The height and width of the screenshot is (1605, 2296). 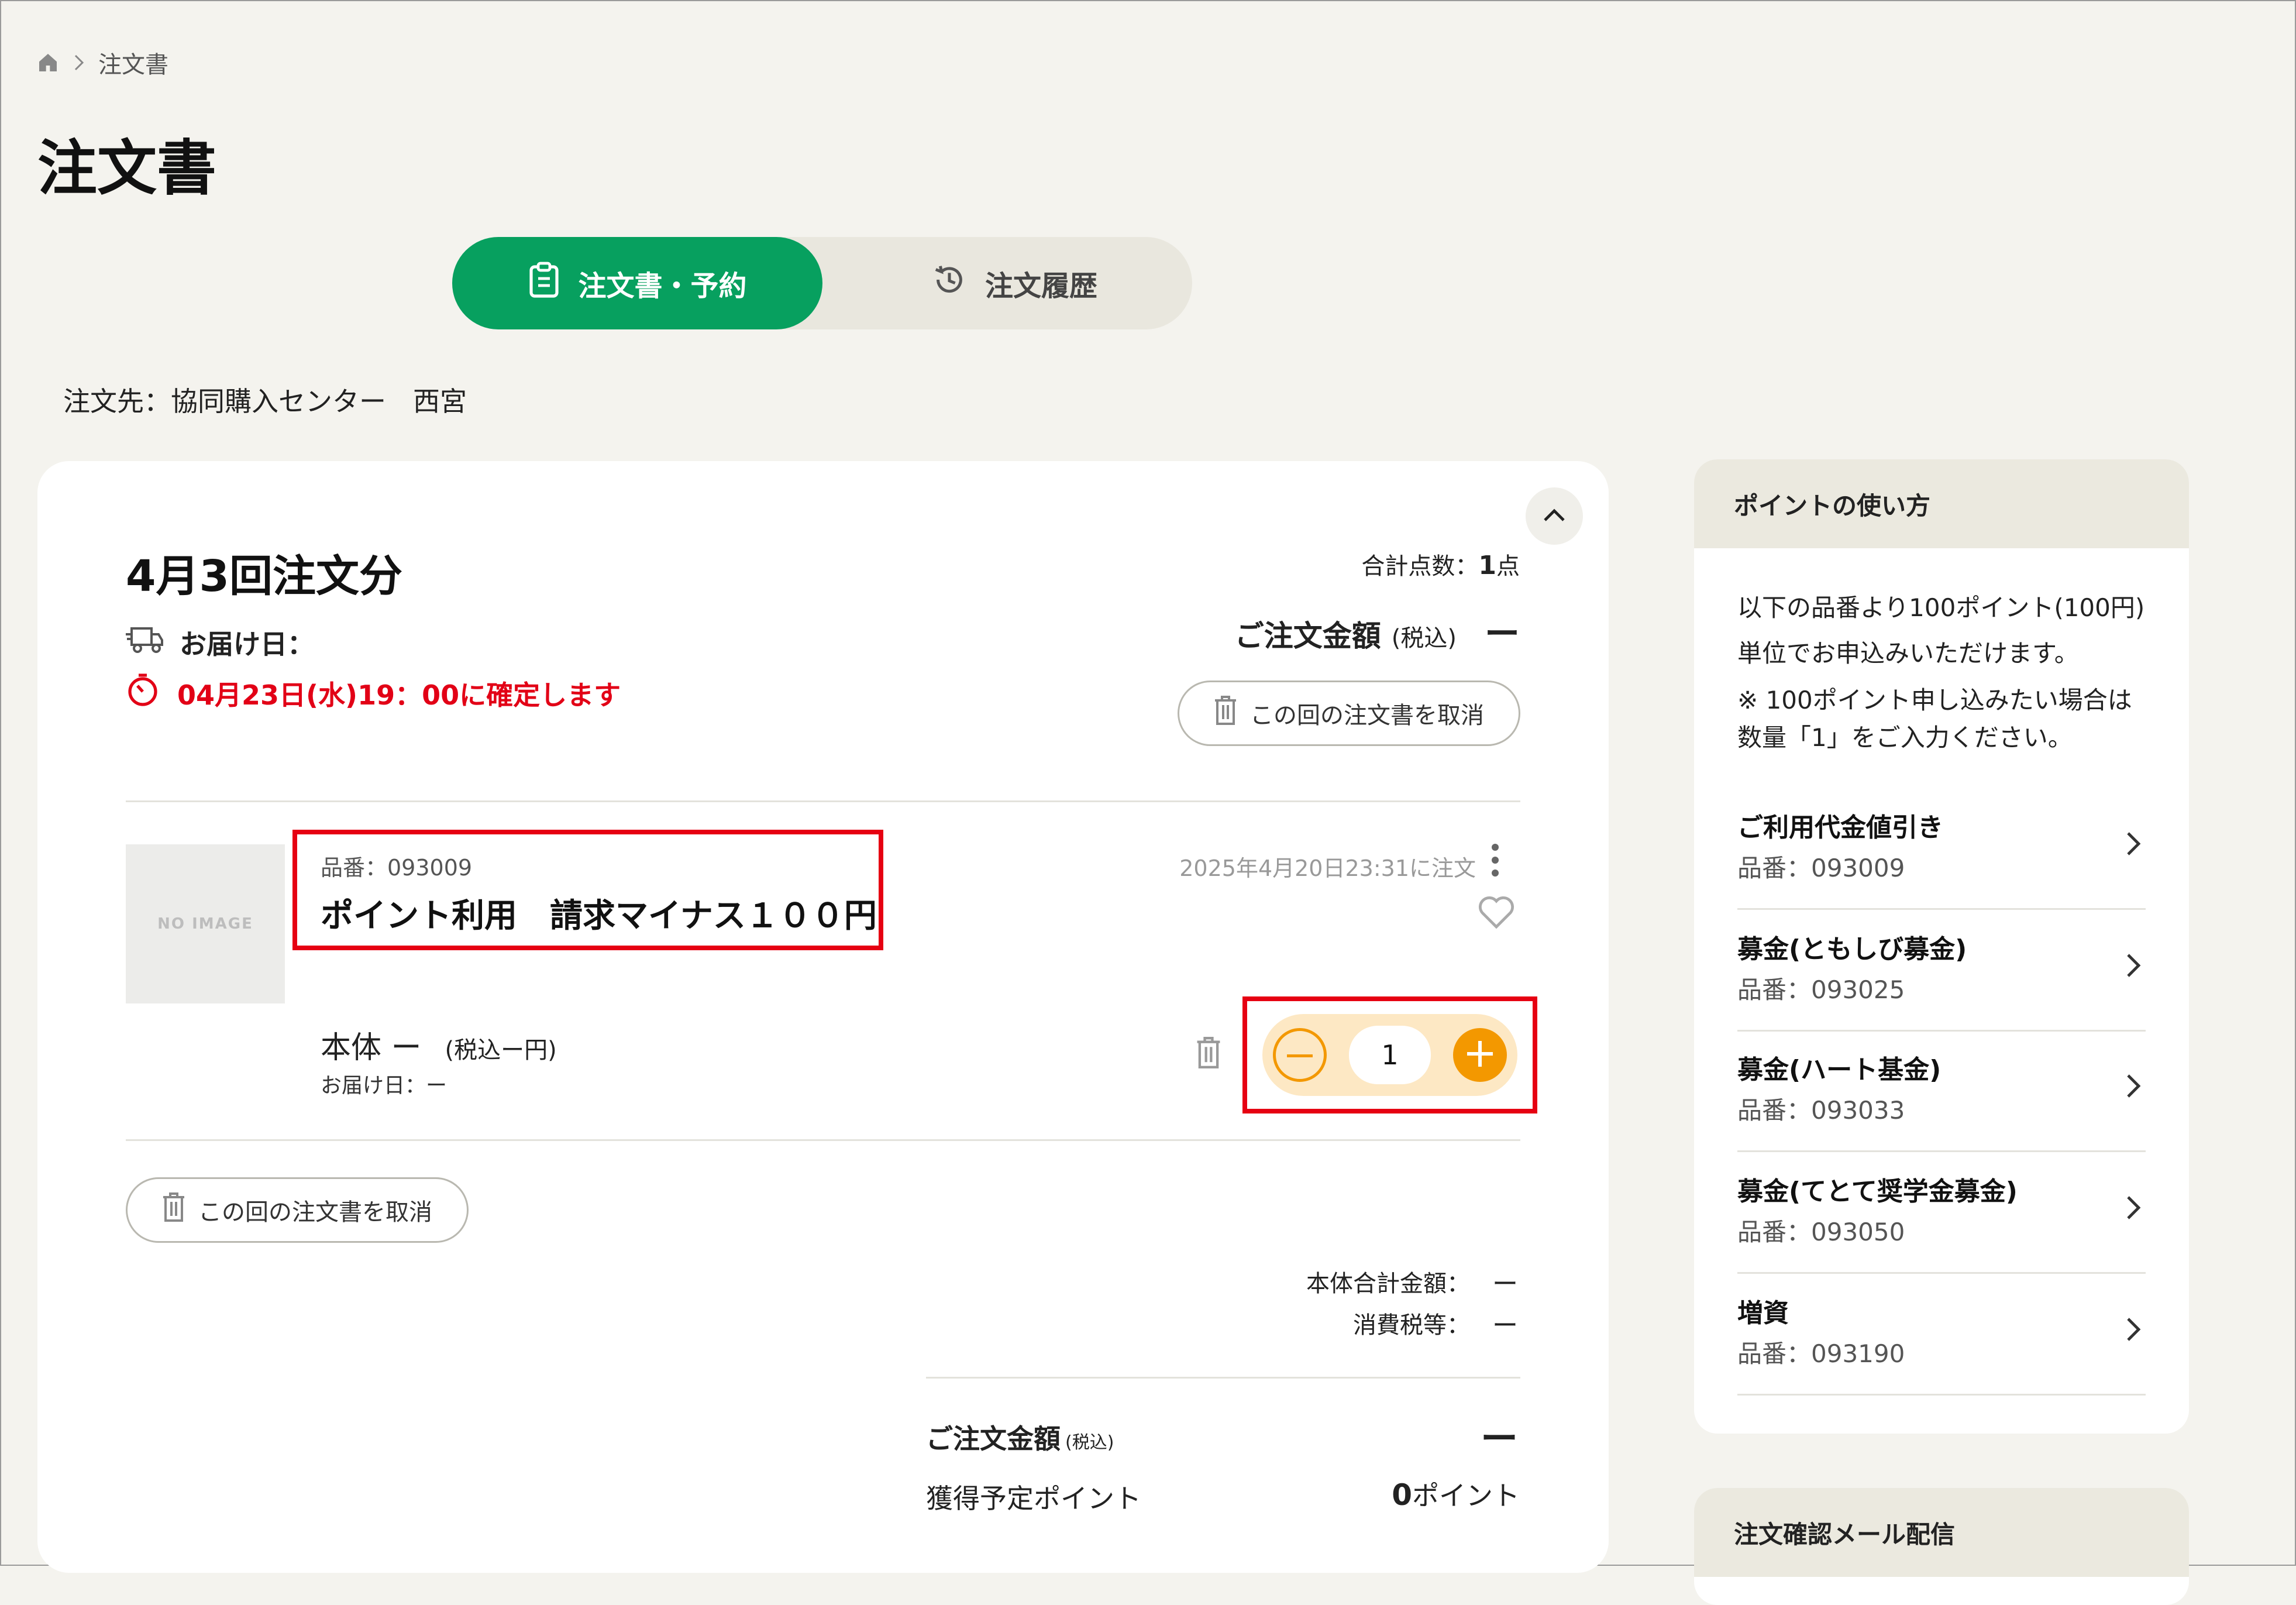 What do you see at coordinates (143, 693) in the screenshot?
I see `timer-icon` at bounding box center [143, 693].